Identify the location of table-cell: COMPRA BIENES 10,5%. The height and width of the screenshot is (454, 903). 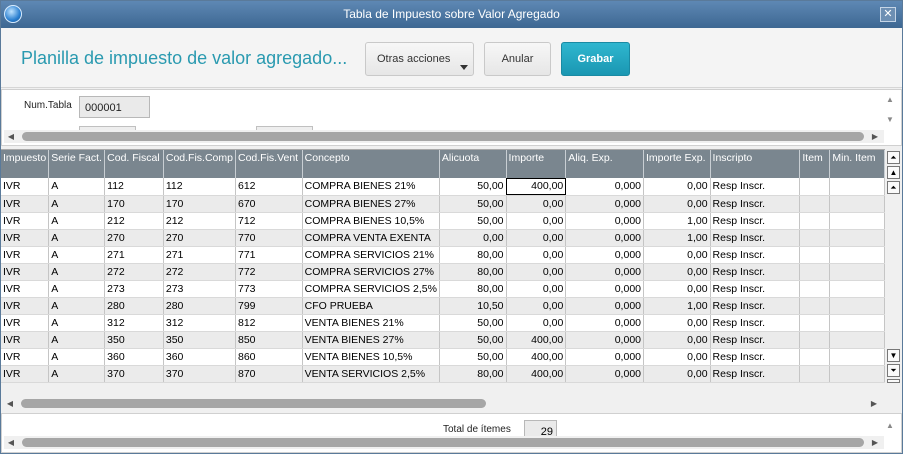
(371, 221).